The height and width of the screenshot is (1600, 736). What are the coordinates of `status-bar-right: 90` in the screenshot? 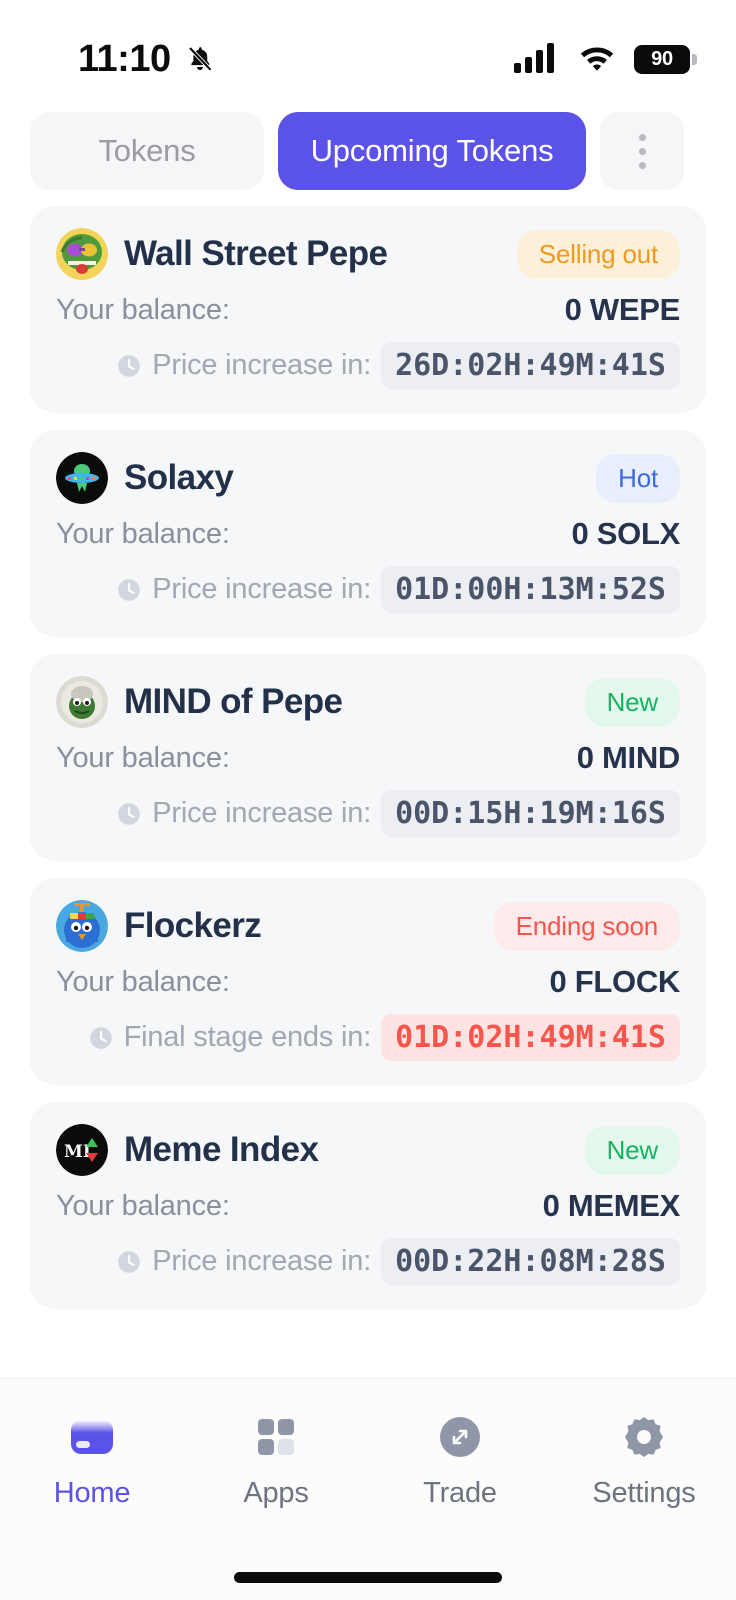 It's located at (605, 59).